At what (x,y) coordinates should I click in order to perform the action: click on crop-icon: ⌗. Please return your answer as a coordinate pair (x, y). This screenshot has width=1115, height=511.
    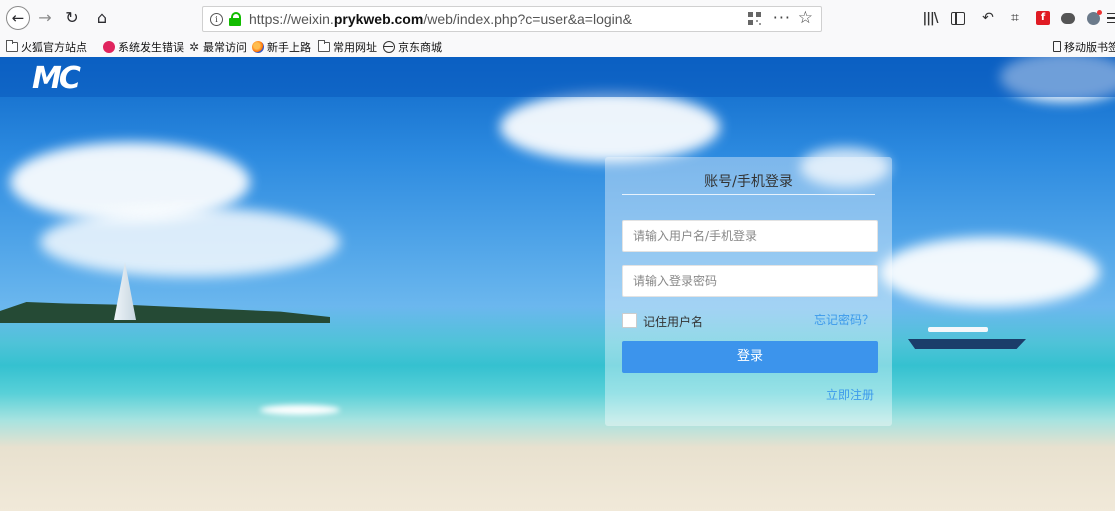
    Looking at the image, I should click on (1015, 18).